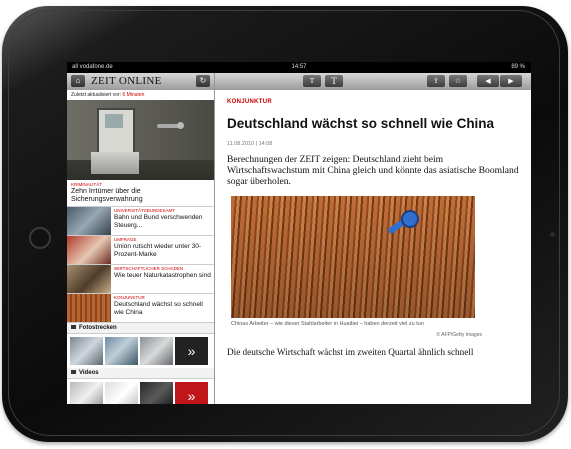 The height and width of the screenshot is (449, 571). I want to click on home-icon: ⌂, so click(78, 81).